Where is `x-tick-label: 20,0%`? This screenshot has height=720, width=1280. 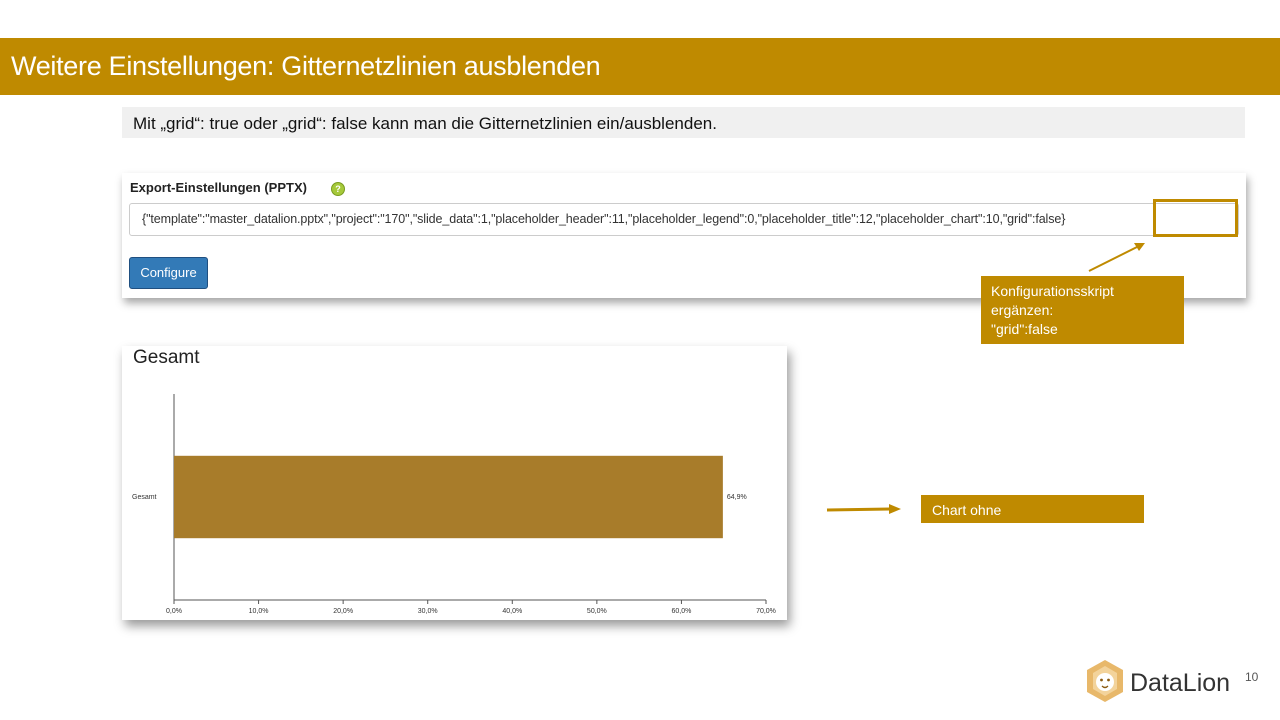 x-tick-label: 20,0% is located at coordinates (343, 611).